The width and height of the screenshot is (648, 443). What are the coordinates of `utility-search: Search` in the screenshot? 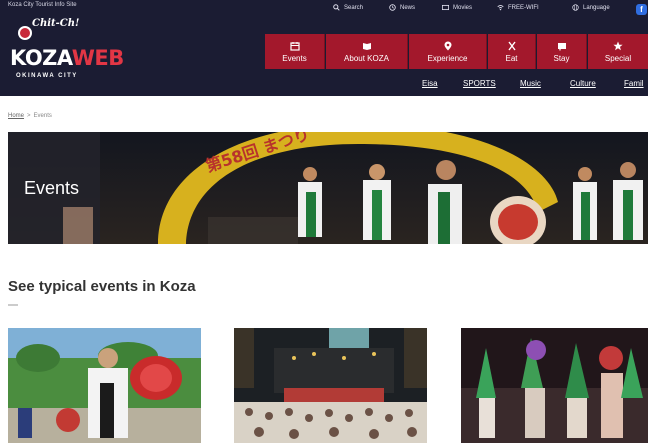 It's located at (348, 7).